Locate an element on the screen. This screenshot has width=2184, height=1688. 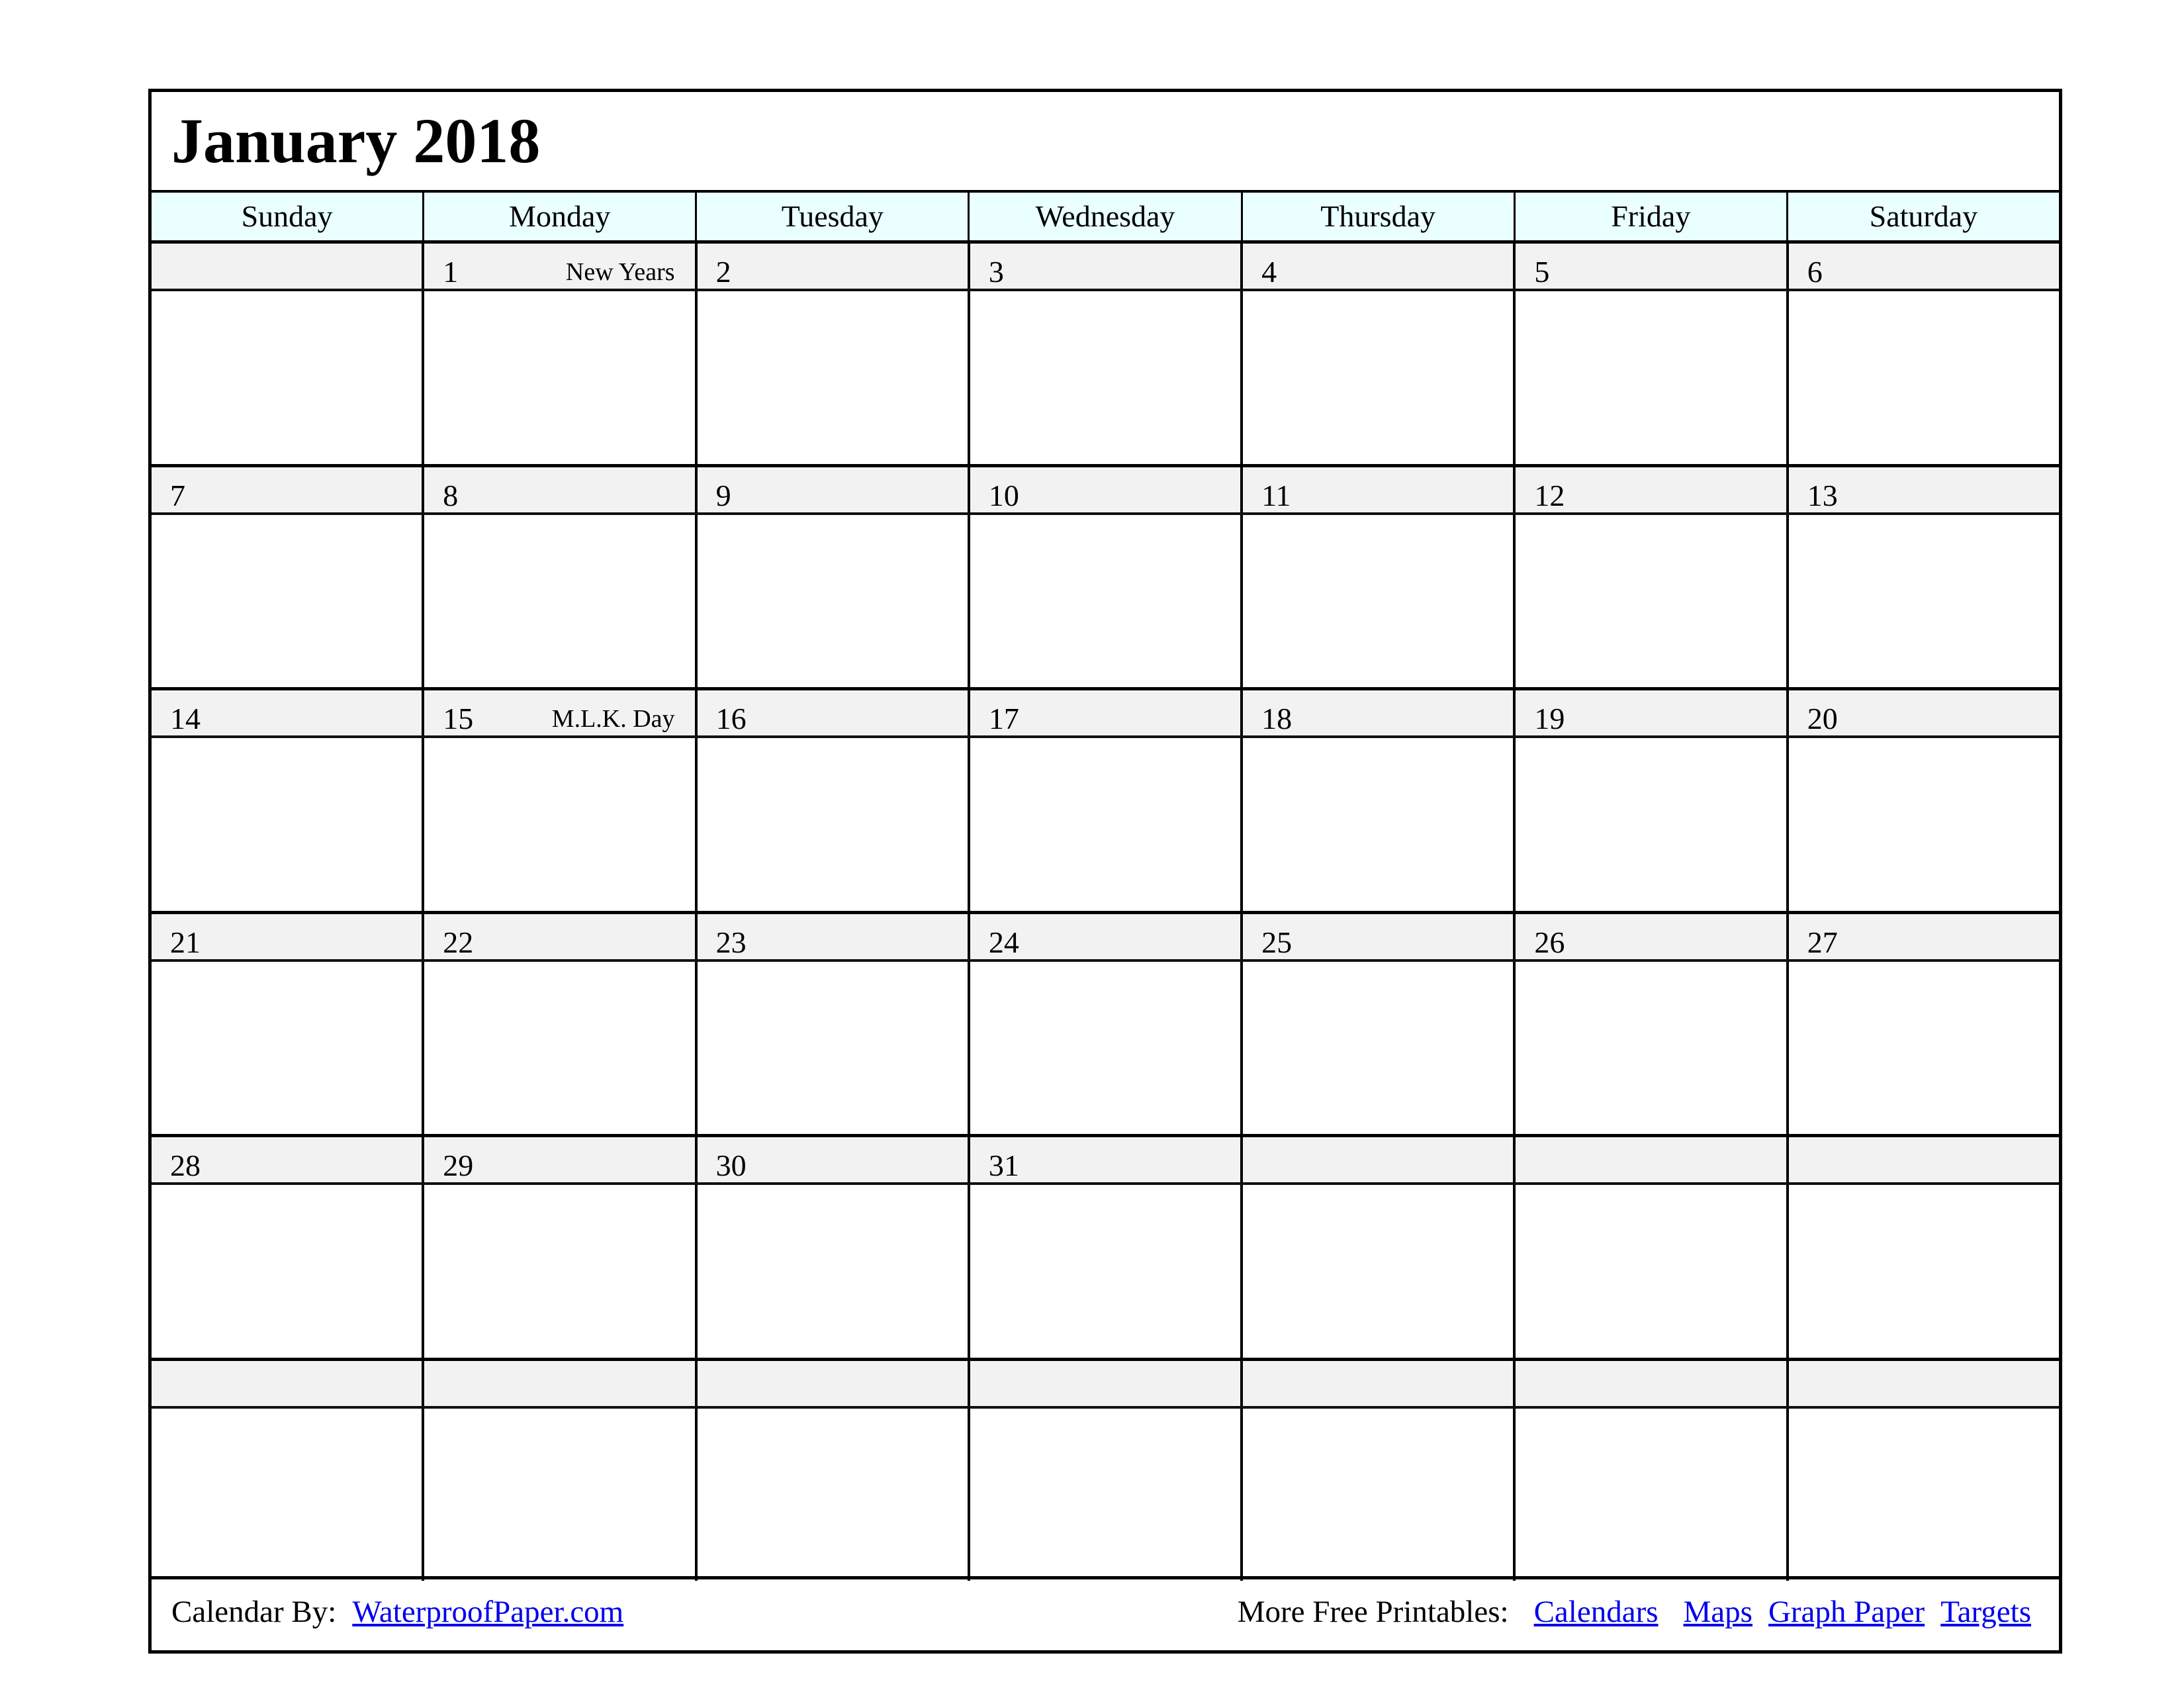
targets-link: Targets is located at coordinates (1985, 1612).